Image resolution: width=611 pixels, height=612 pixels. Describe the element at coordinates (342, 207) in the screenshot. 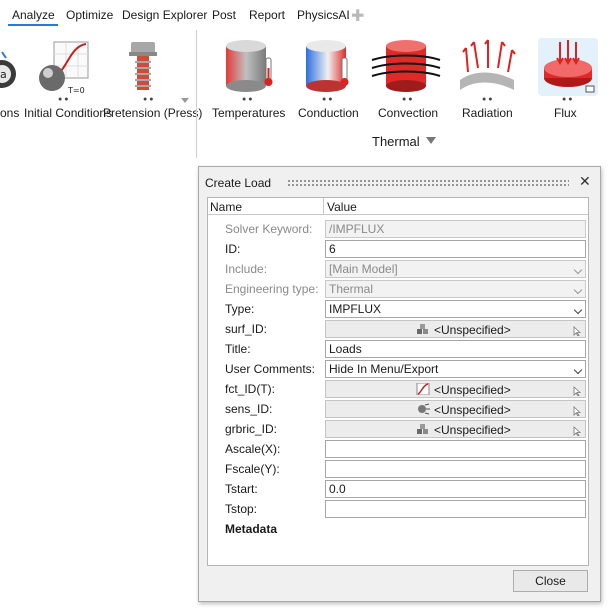

I see `column-value-header: Value` at that location.